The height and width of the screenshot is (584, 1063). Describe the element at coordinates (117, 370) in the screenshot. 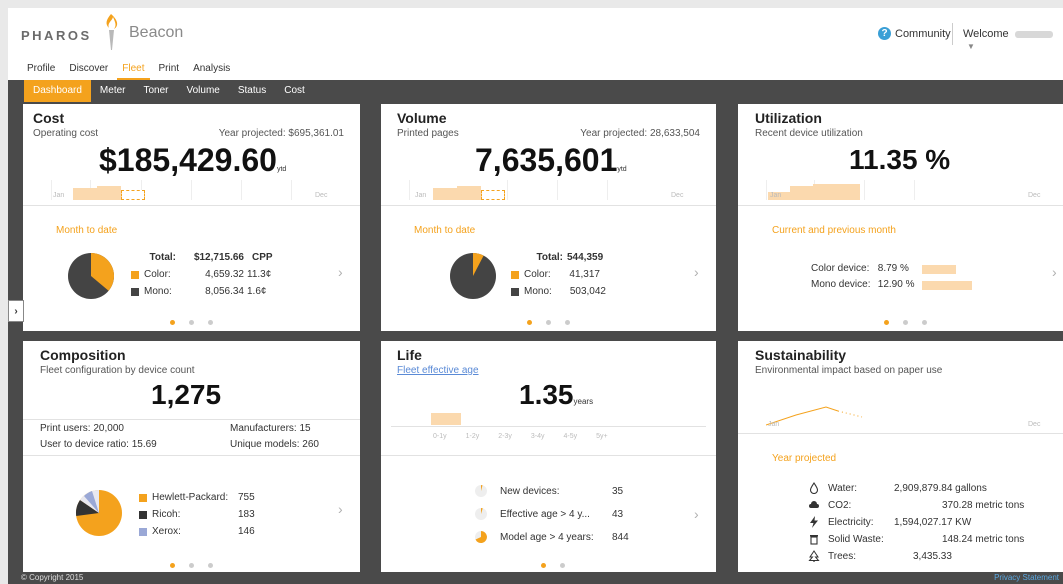

I see `panel-subtitle: Fleet configuration by device count` at that location.